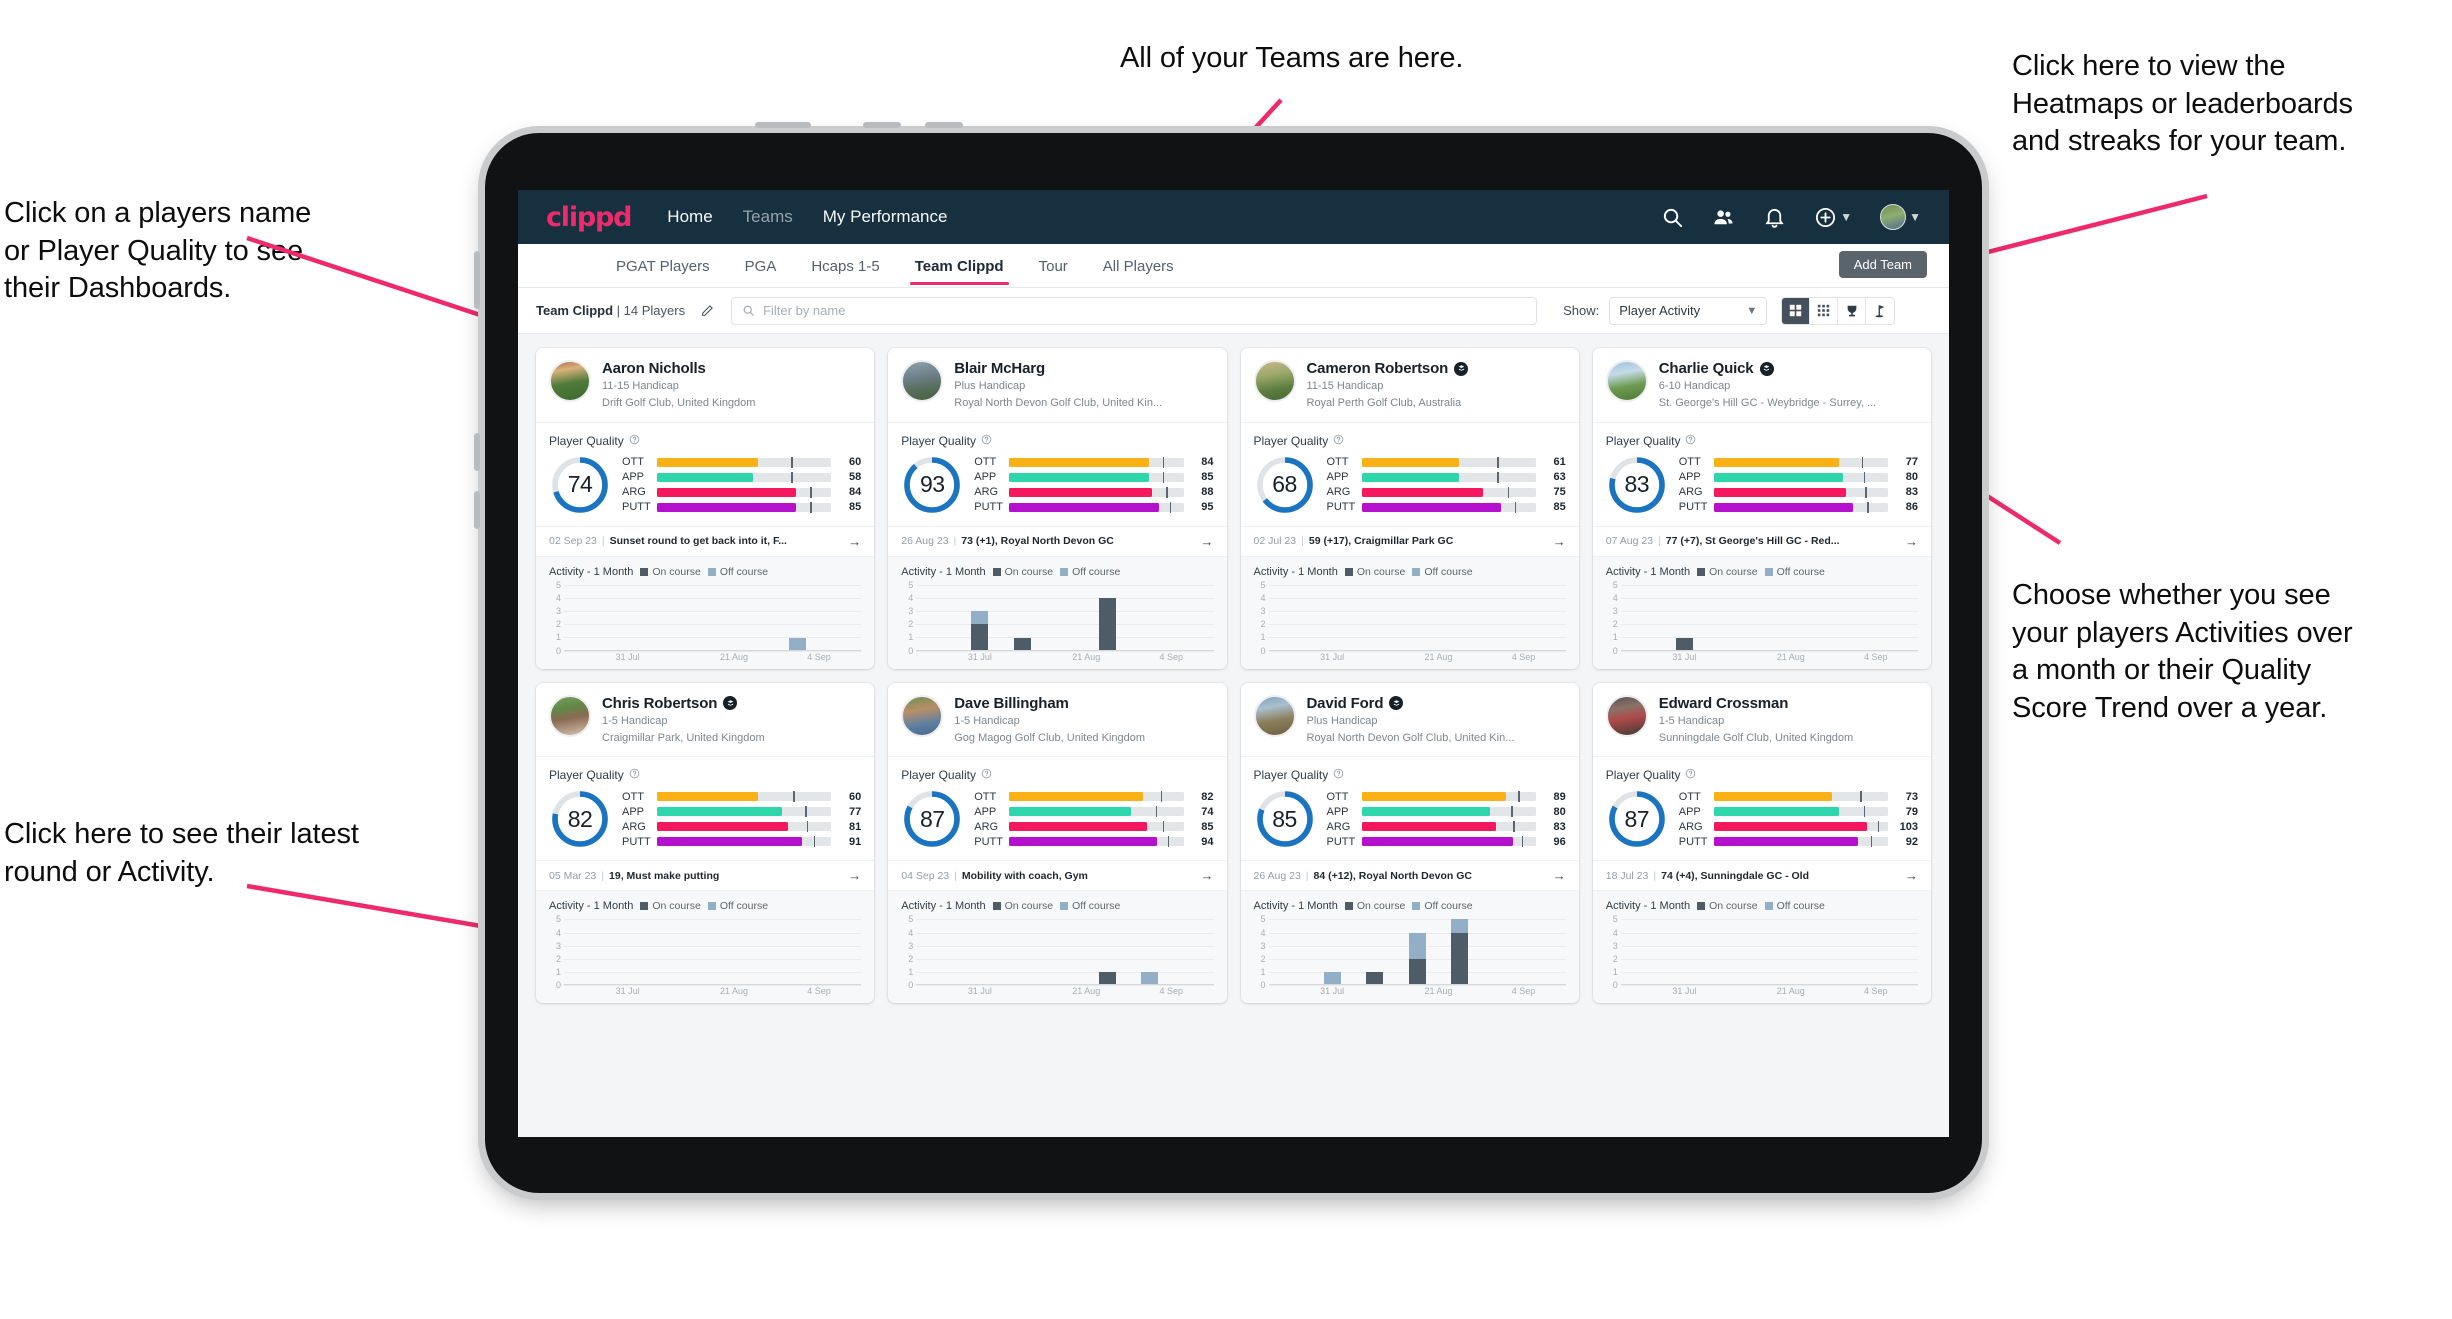 The width and height of the screenshot is (2452, 1319). I want to click on tab-hcaps-1-5: Hcaps 1-5, so click(845, 266).